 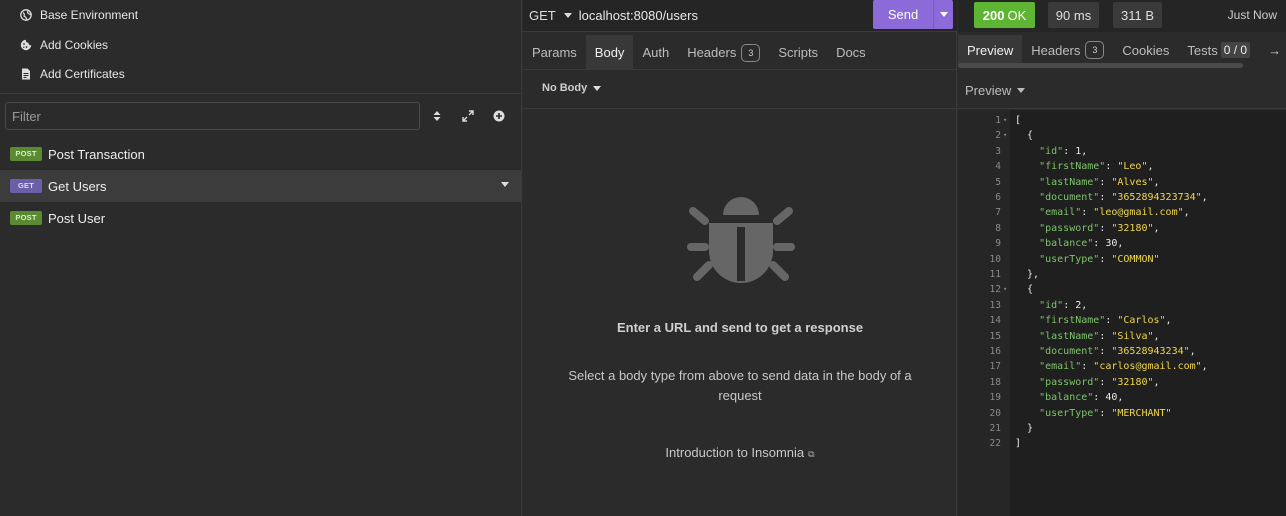 I want to click on tab-scripts: Scripts, so click(x=798, y=52).